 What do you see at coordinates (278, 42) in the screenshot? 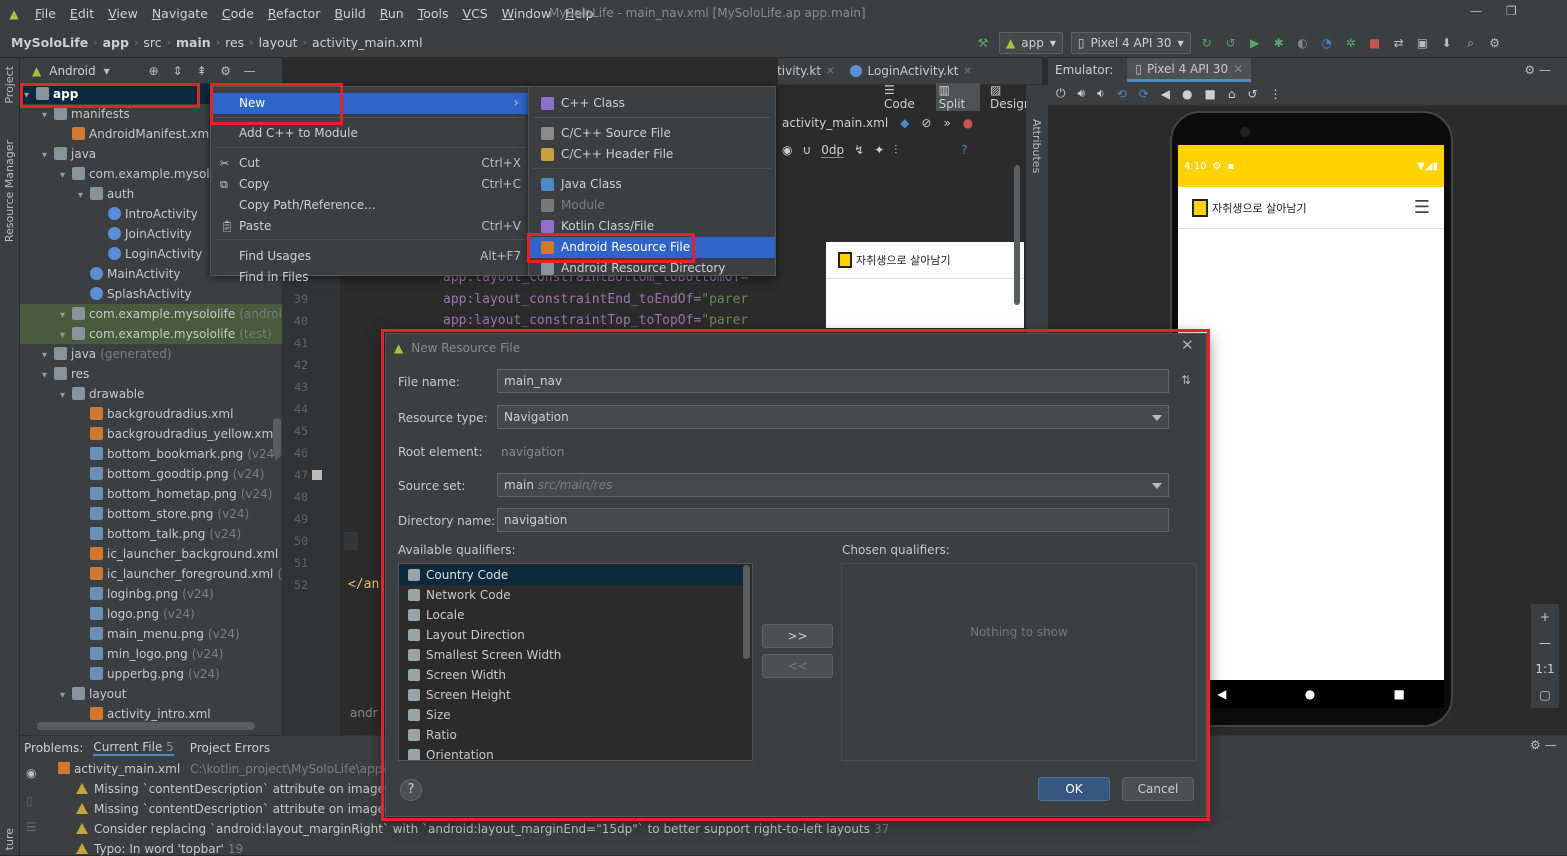
I see `breadcrumb-item: layout` at bounding box center [278, 42].